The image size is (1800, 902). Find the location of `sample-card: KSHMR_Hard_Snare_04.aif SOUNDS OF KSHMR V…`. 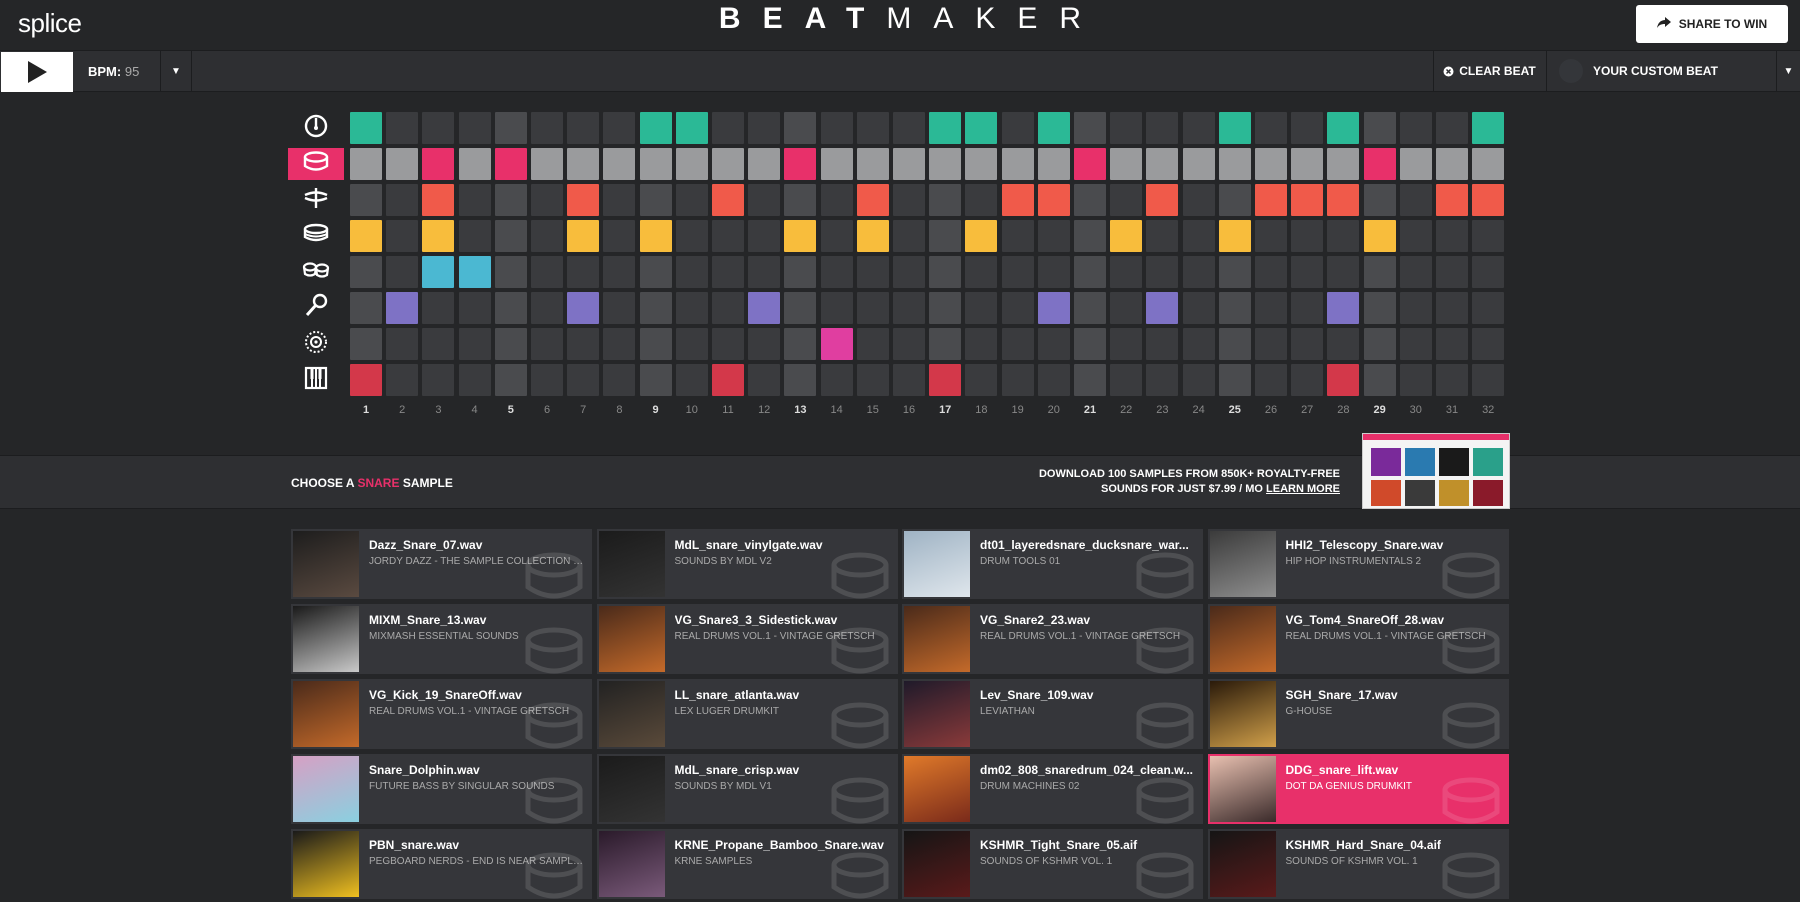

sample-card: KSHMR_Hard_Snare_04.aif SOUNDS OF KSHMR V… is located at coordinates (1358, 864).